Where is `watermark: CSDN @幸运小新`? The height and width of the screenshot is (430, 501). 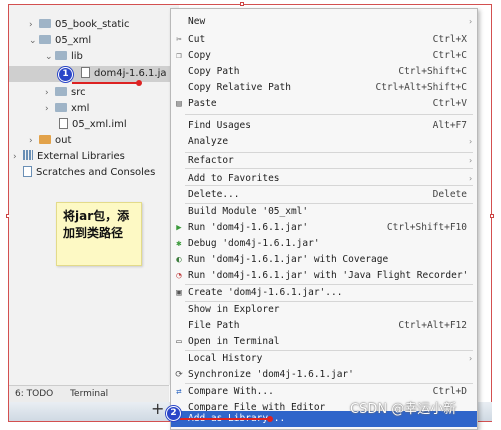
watermark: CSDN @幸运小新 is located at coordinates (403, 409).